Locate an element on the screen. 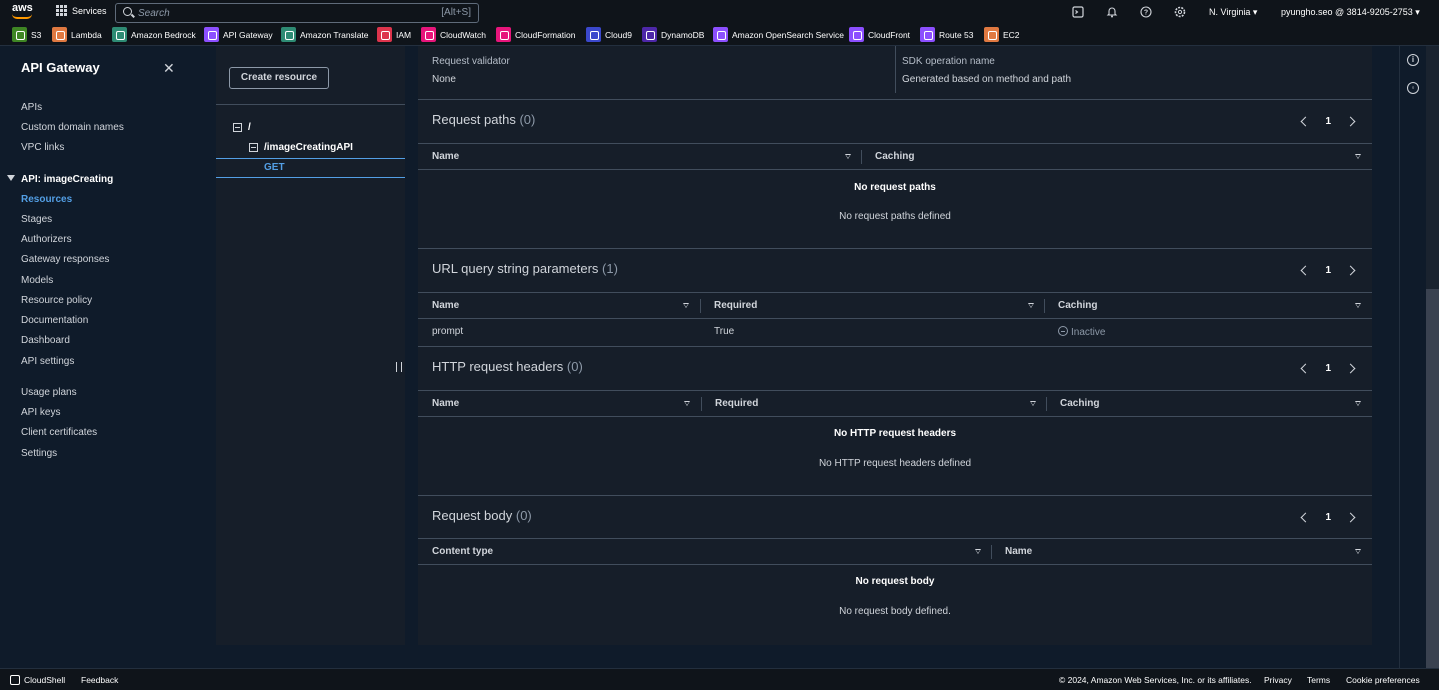 The width and height of the screenshot is (1439, 690). favorite-amazon-translate: Amazon Translate is located at coordinates (325, 34).